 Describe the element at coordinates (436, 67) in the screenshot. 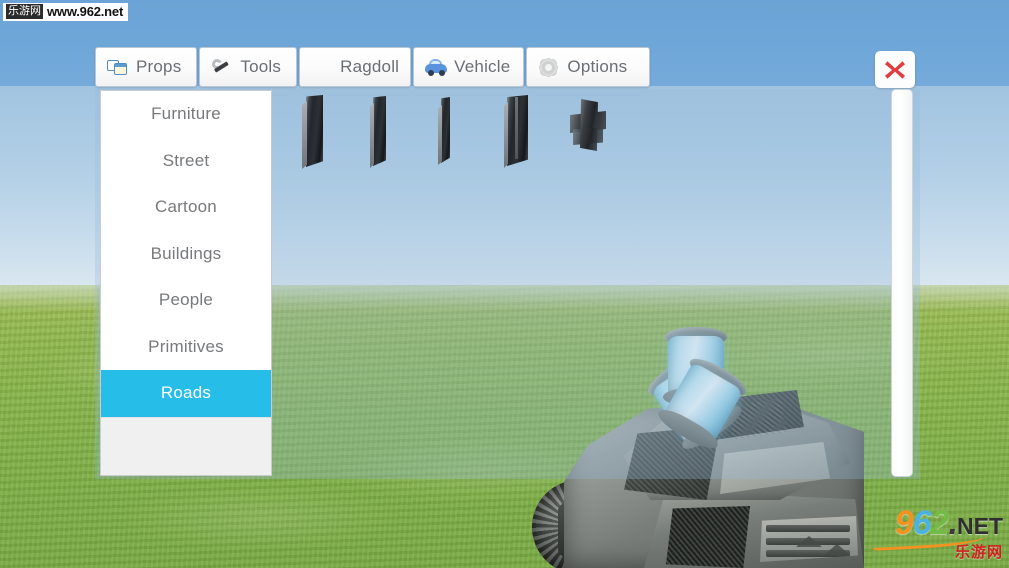

I see `car-icon` at that location.